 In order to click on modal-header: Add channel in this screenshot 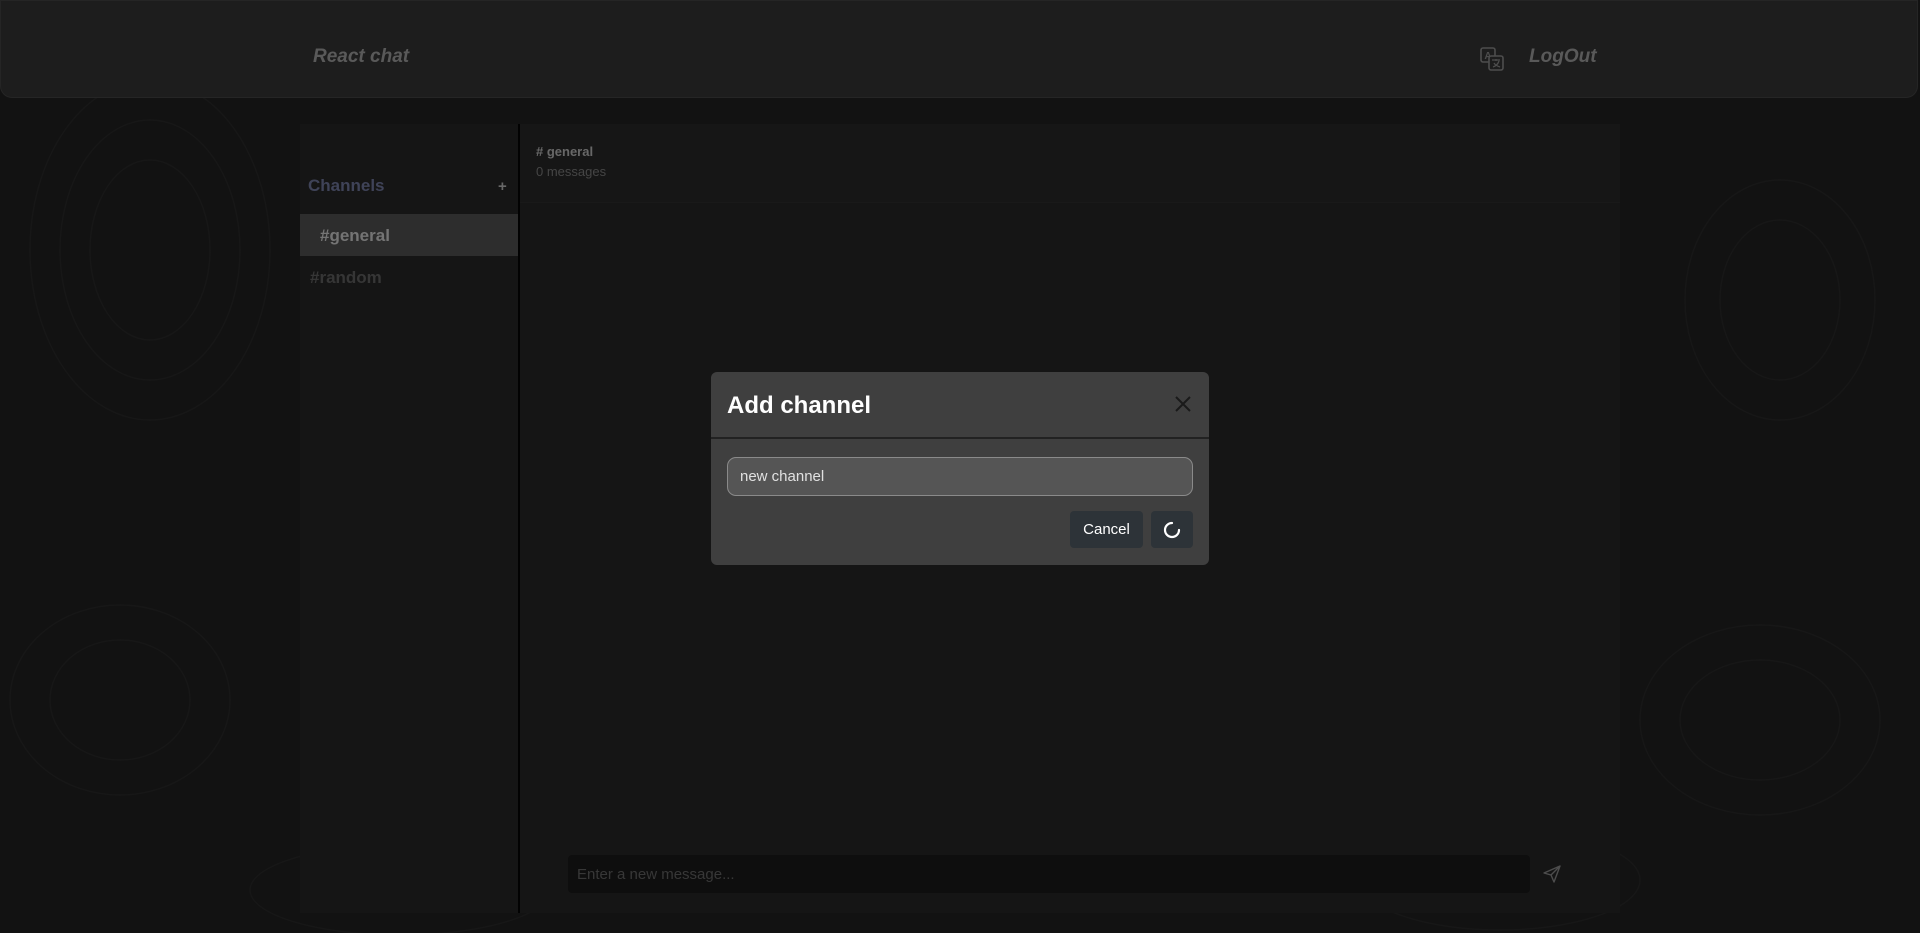, I will do `click(960, 405)`.